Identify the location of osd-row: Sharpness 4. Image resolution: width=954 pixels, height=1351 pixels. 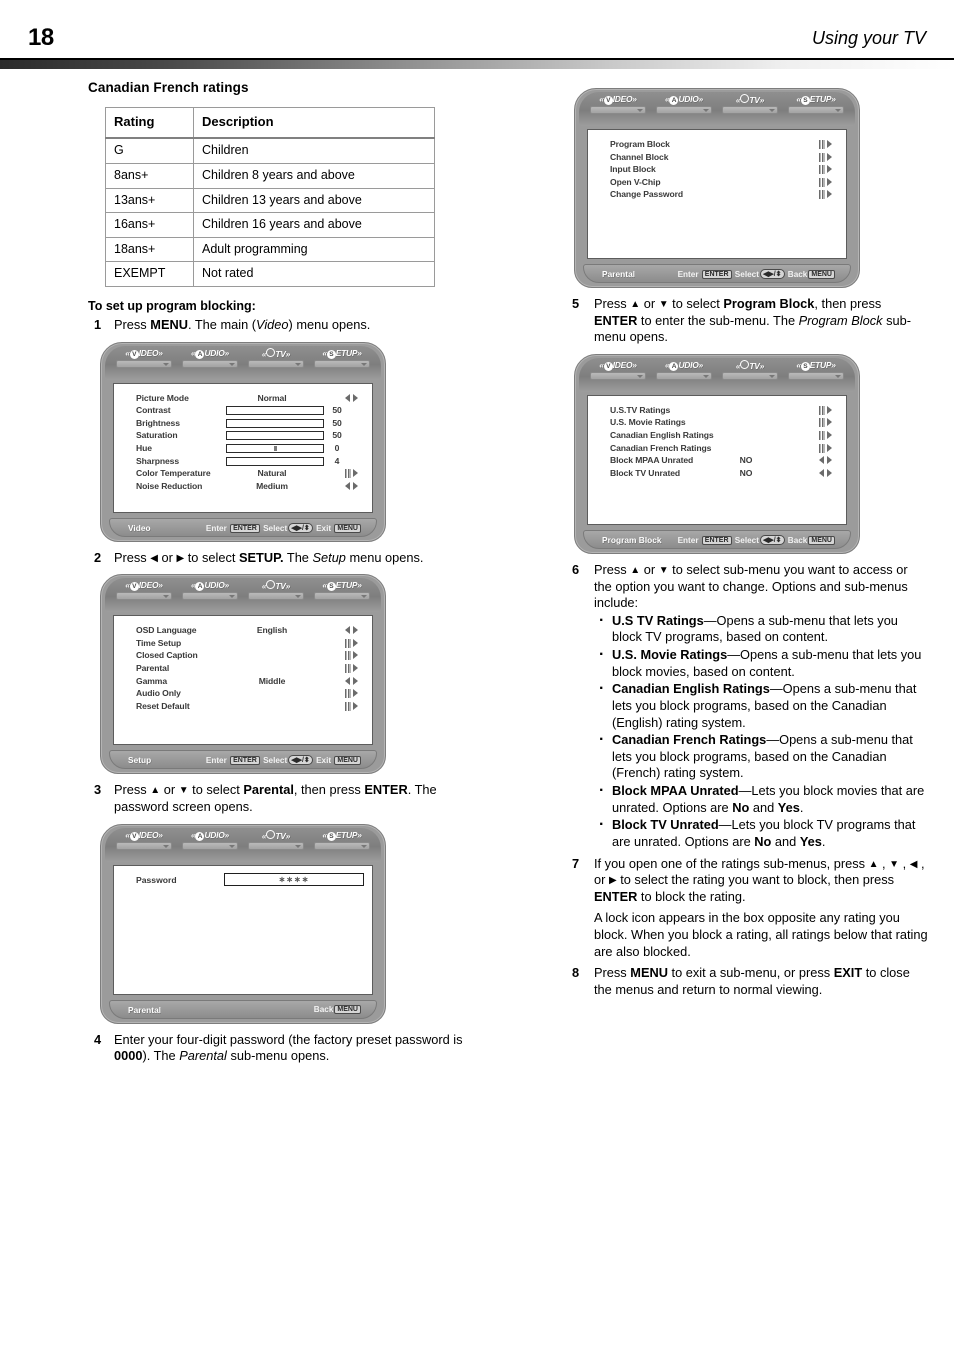
(243, 462).